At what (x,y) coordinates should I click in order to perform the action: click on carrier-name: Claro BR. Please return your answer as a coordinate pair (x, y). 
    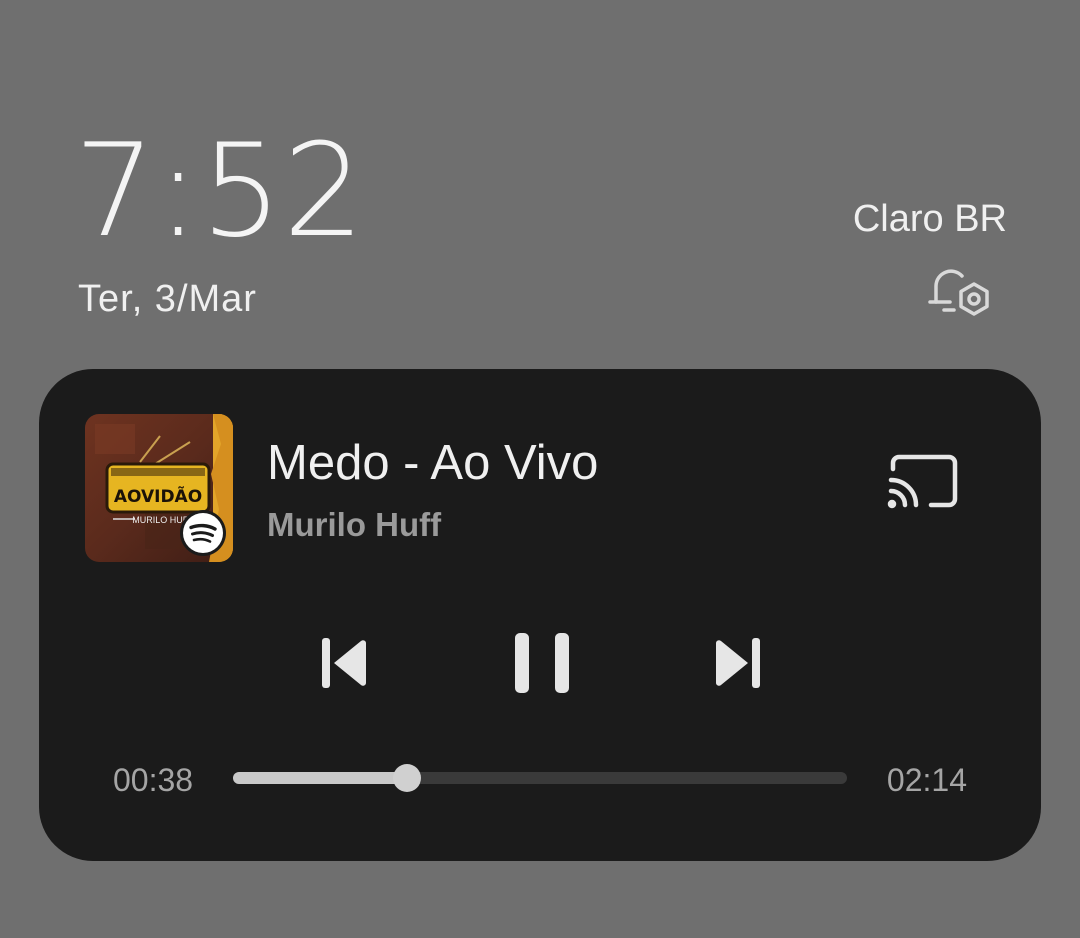
    Looking at the image, I should click on (929, 219).